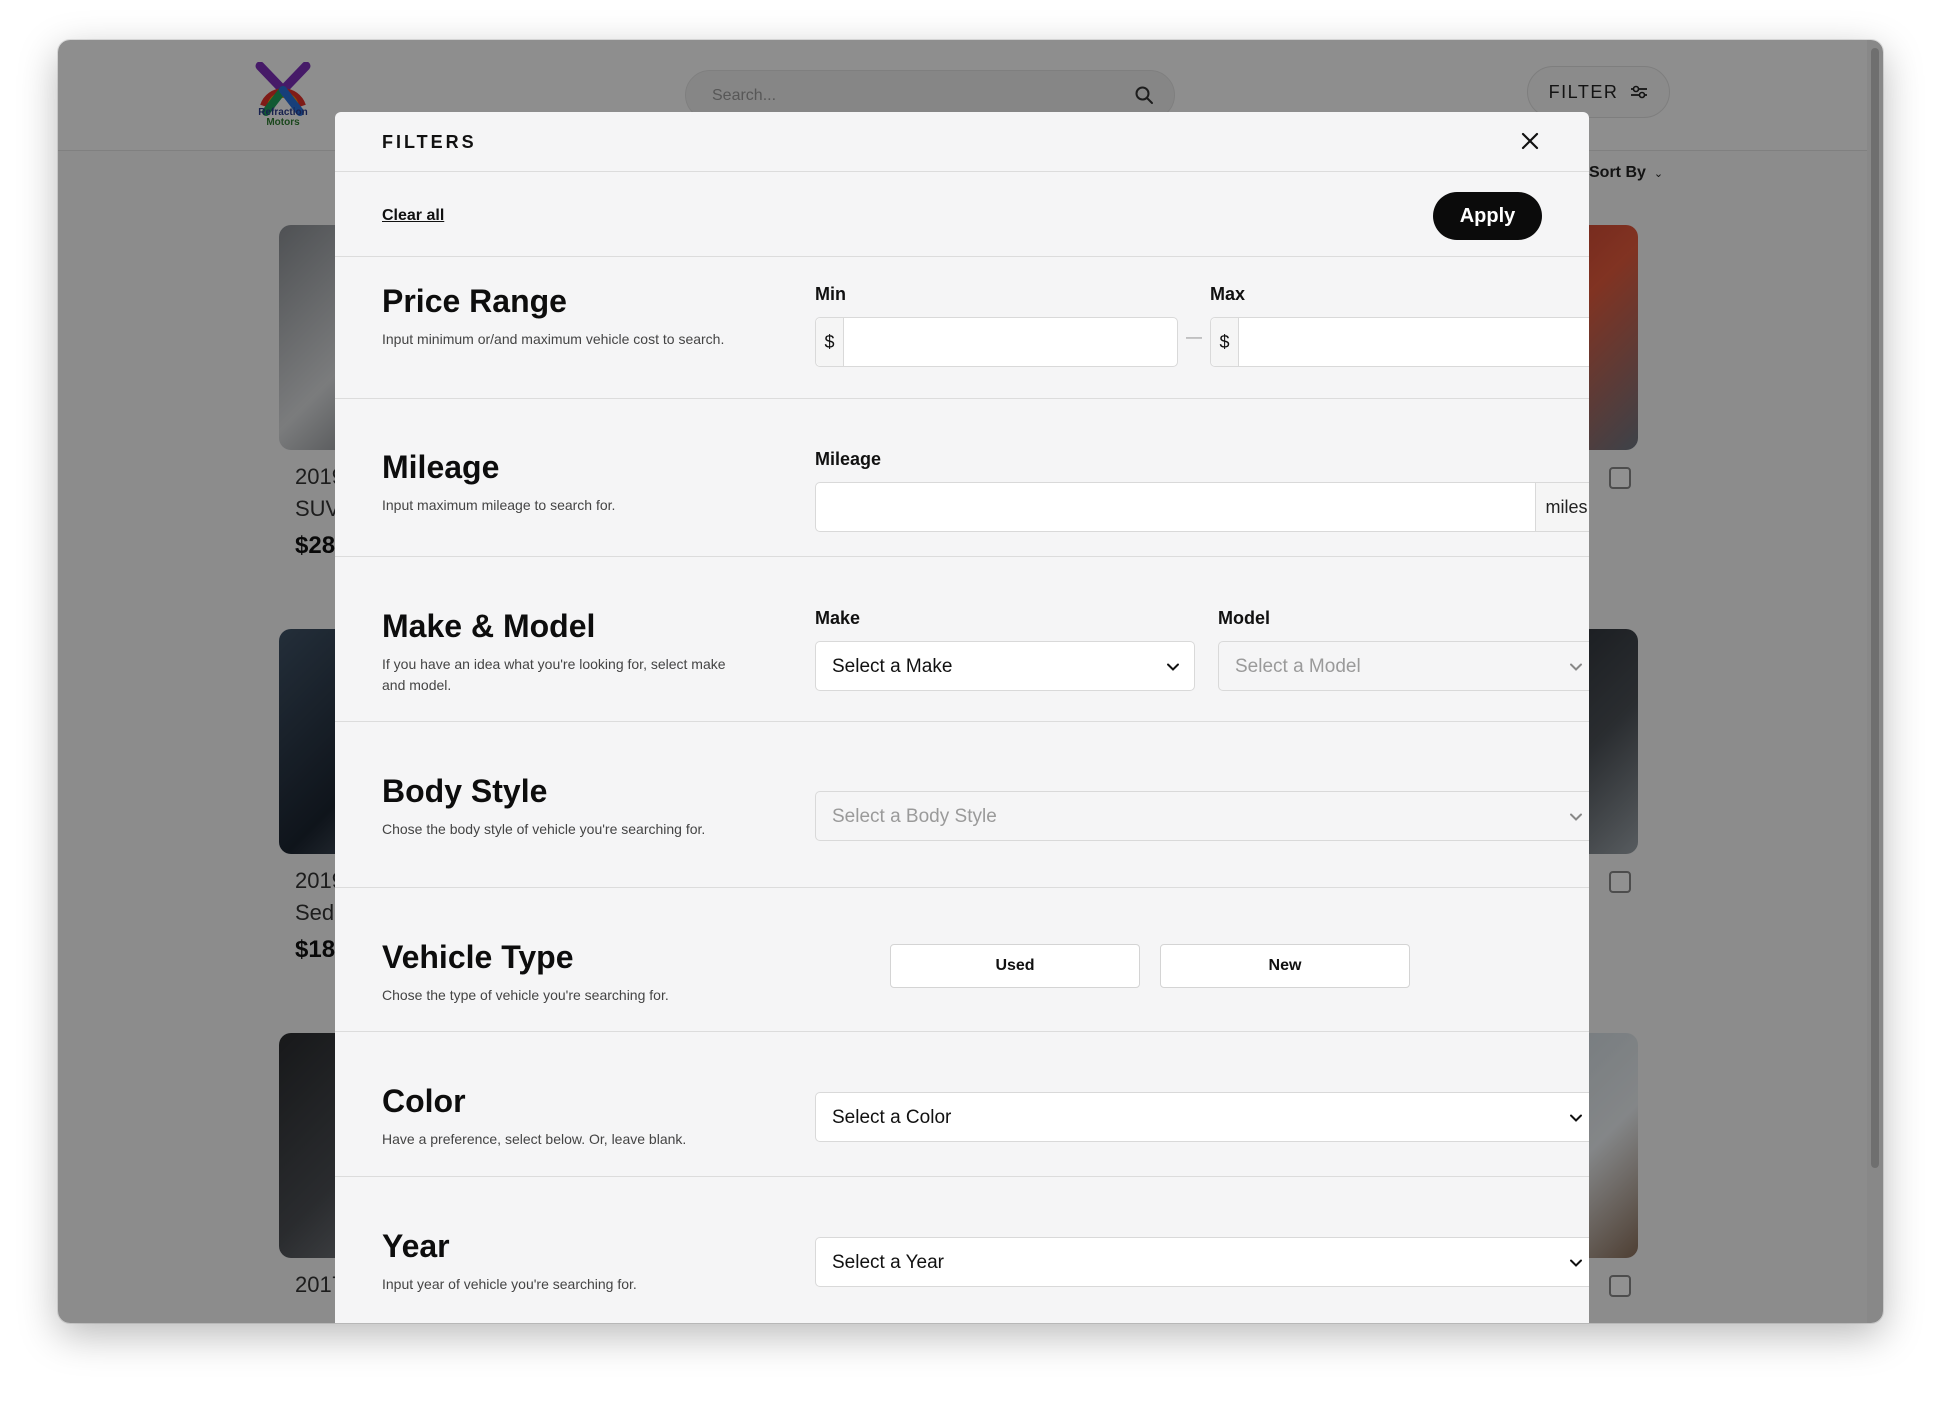 The width and height of the screenshot is (1937, 1401). Describe the element at coordinates (848, 459) in the screenshot. I see `mileage-label: Mileage` at that location.